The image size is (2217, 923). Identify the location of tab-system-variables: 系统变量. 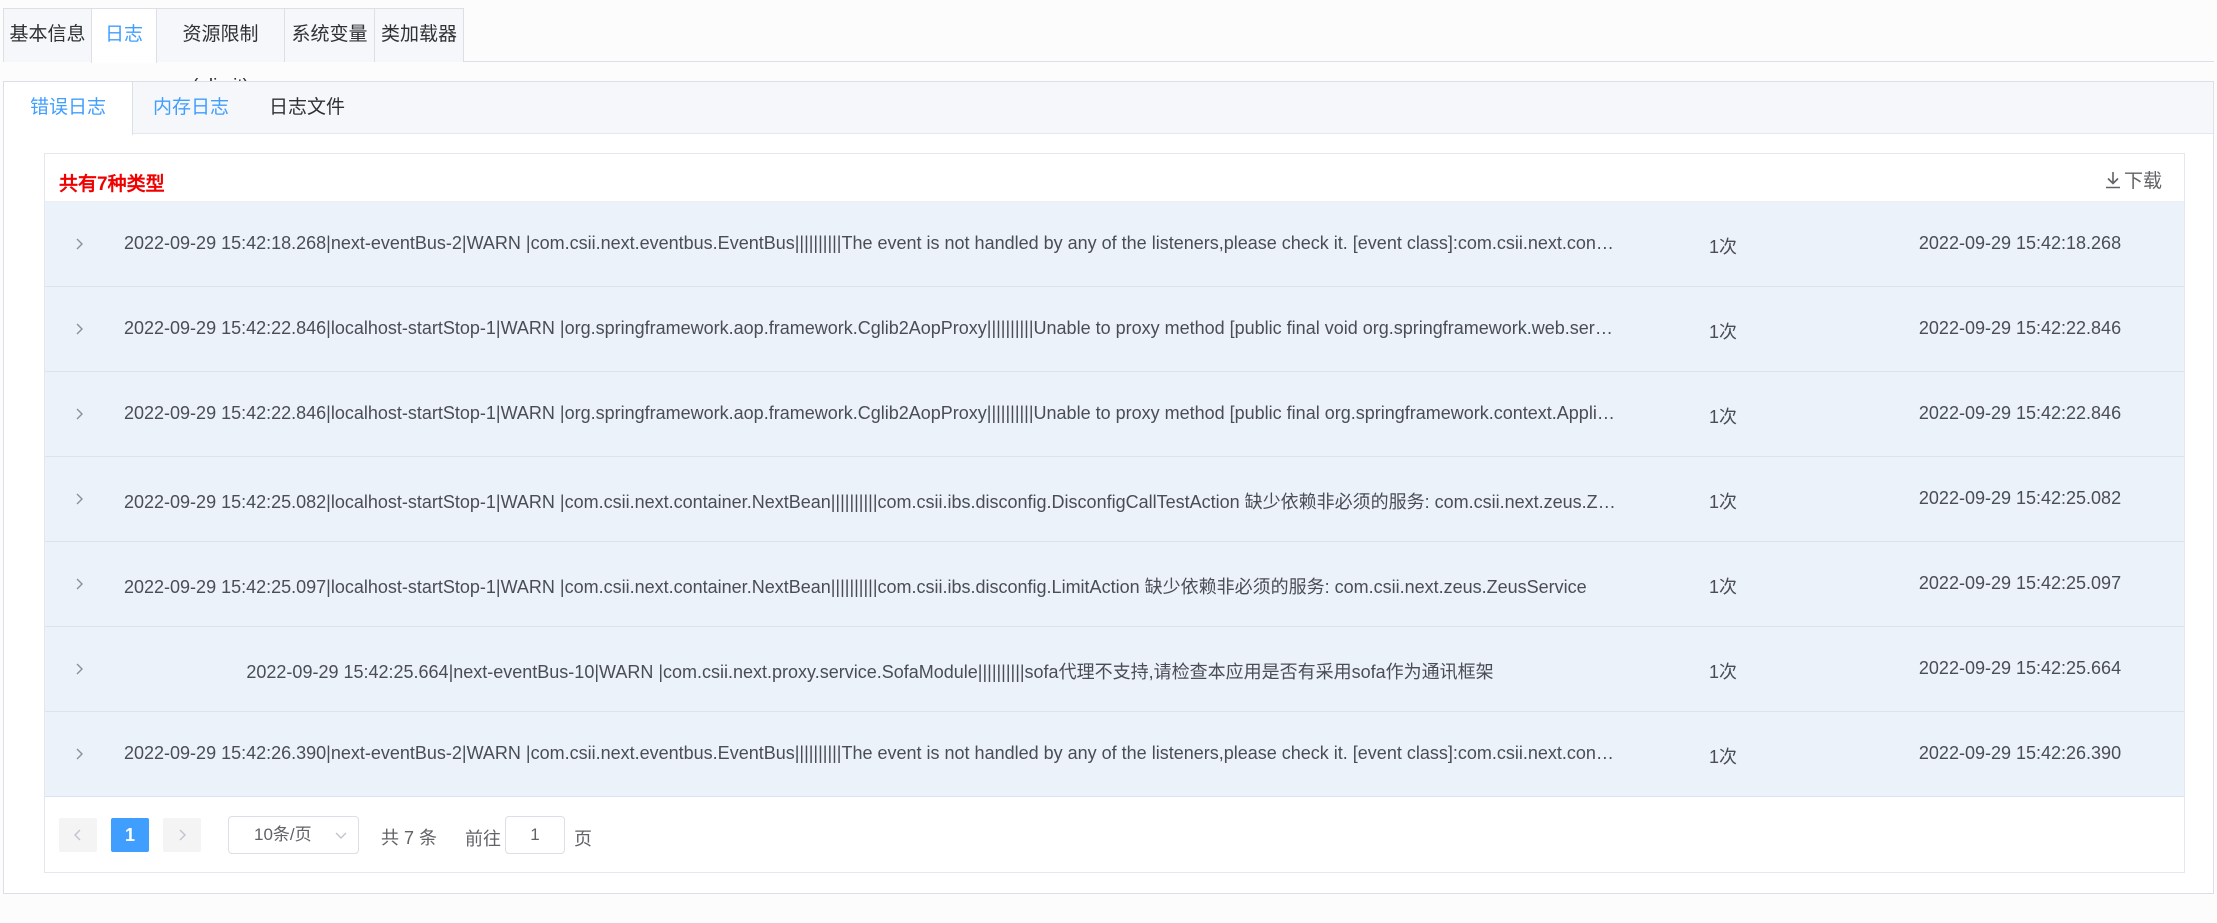
(329, 35).